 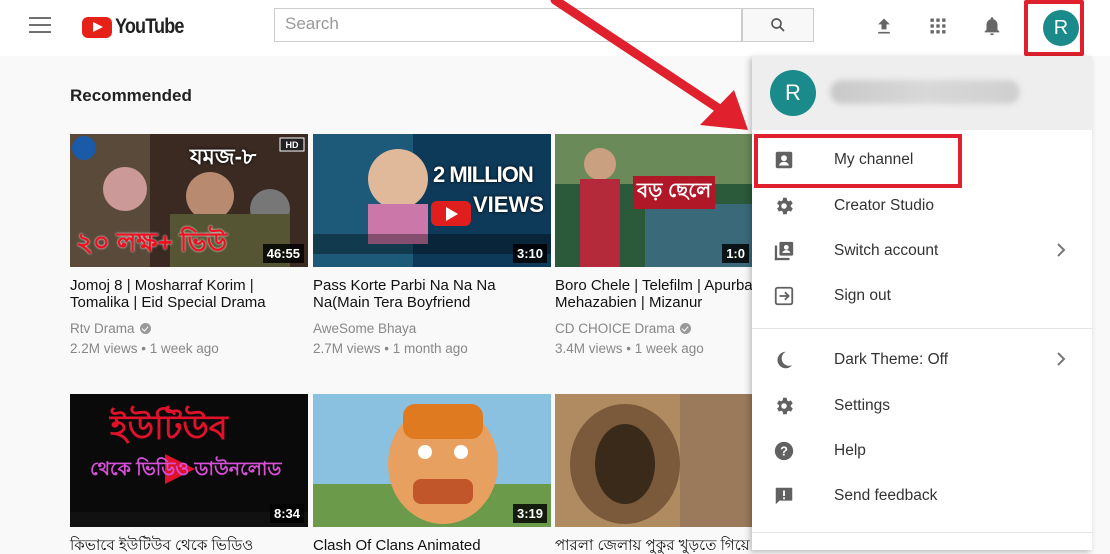 I want to click on search-icon, so click(x=778, y=25).